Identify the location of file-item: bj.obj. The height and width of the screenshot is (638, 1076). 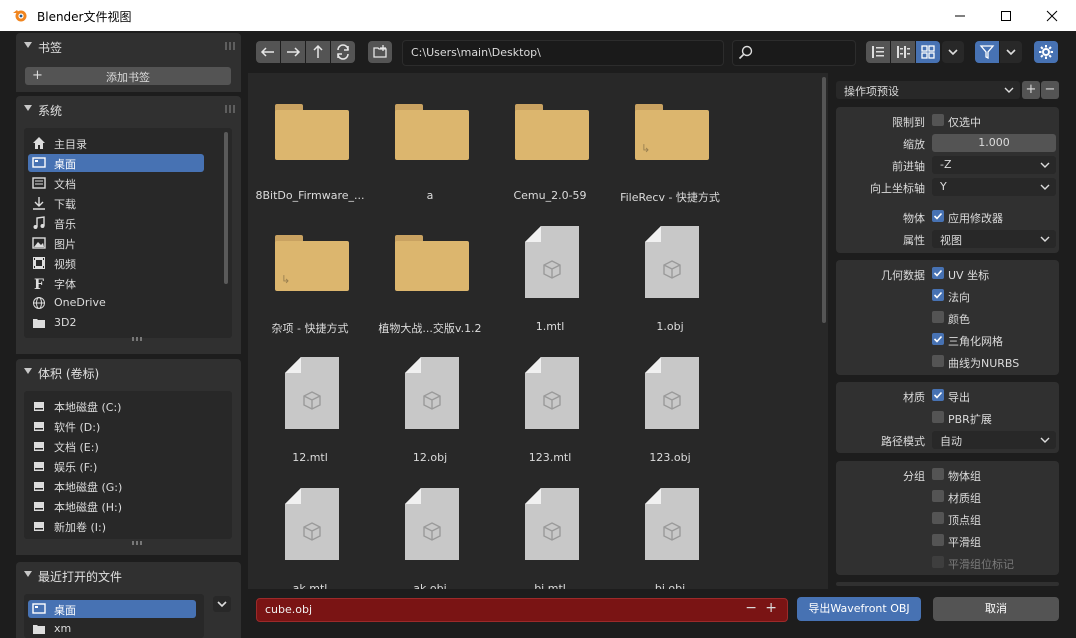
(670, 527).